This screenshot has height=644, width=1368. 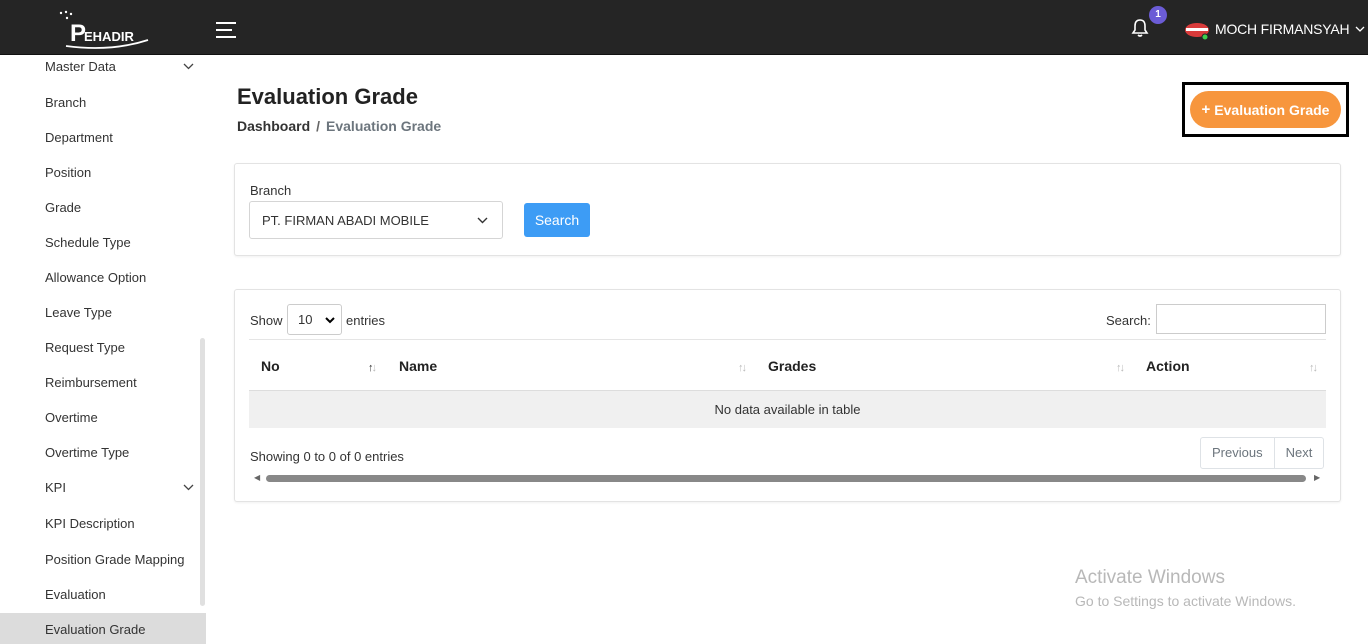 I want to click on table-info: Showing 0 to 0 of 0 entries, so click(x=327, y=456).